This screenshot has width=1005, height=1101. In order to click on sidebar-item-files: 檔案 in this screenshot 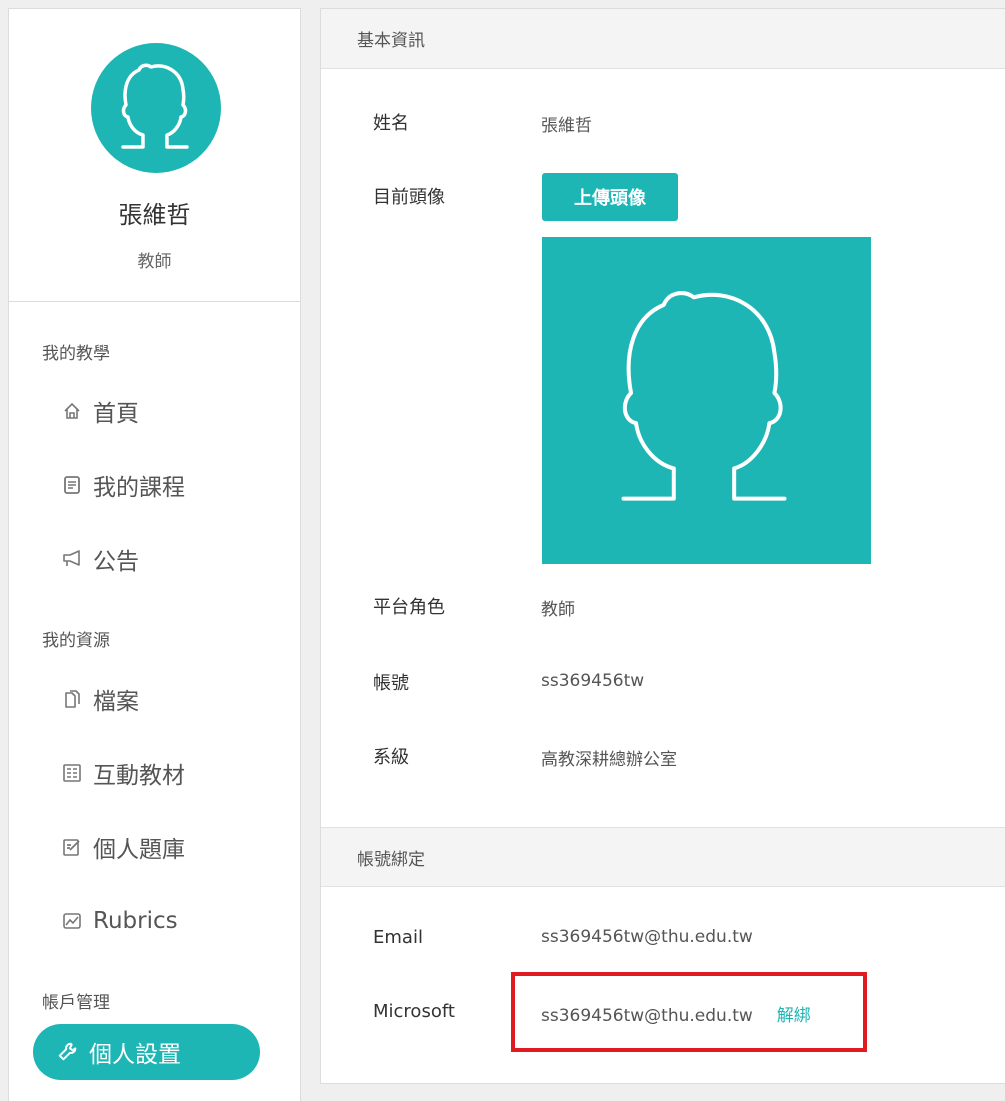, I will do `click(100, 699)`.